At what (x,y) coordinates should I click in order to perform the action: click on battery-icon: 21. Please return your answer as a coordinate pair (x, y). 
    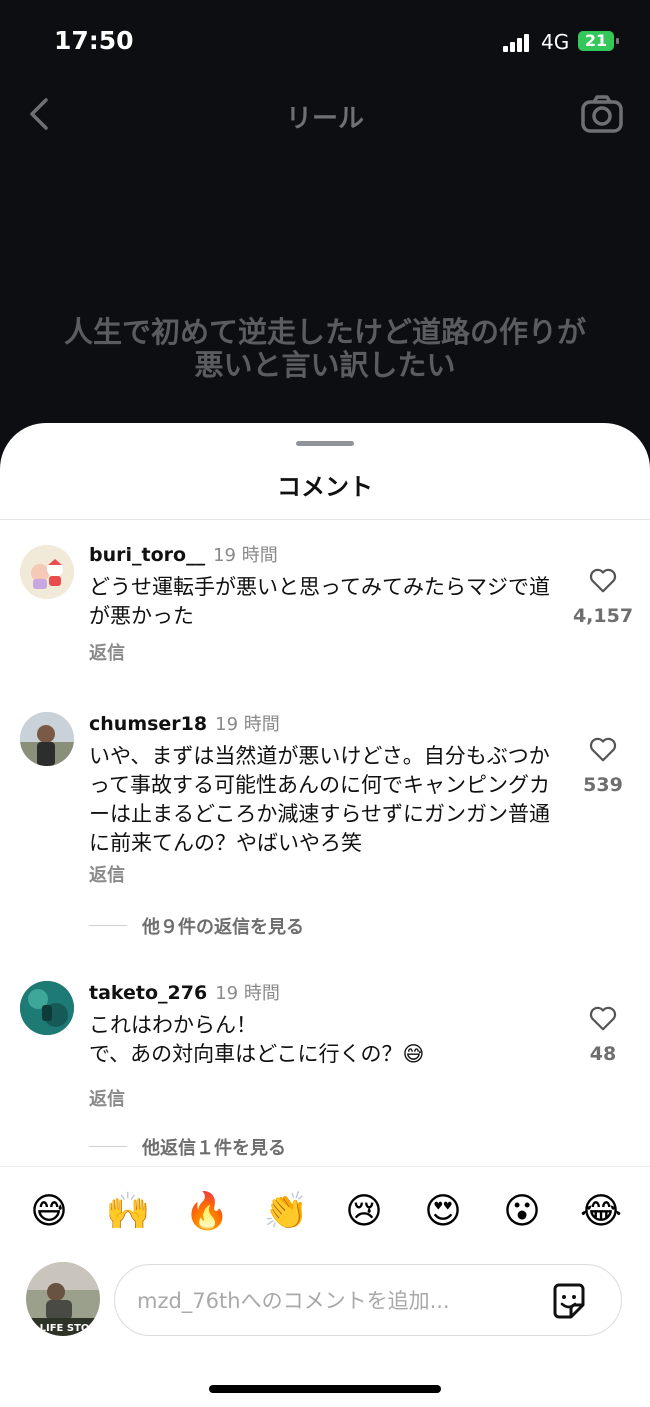
    Looking at the image, I should click on (598, 41).